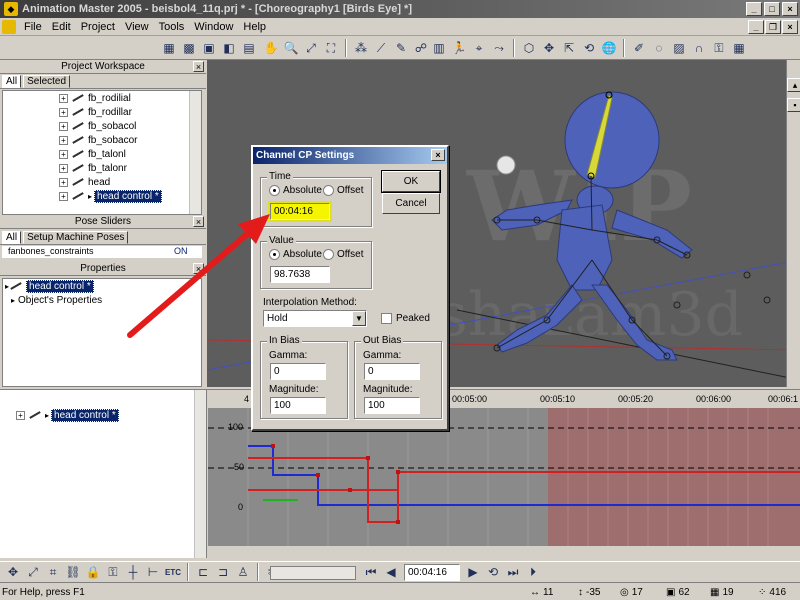 The width and height of the screenshot is (800, 600). Describe the element at coordinates (103, 415) in the screenshot. I see `timeline-tree-item: + ▸ head control *` at that location.